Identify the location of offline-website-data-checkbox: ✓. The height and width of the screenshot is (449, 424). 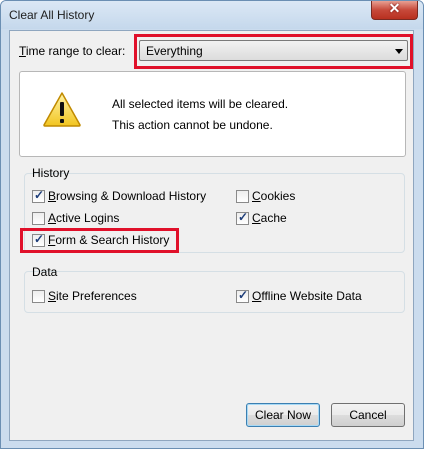
(242, 295).